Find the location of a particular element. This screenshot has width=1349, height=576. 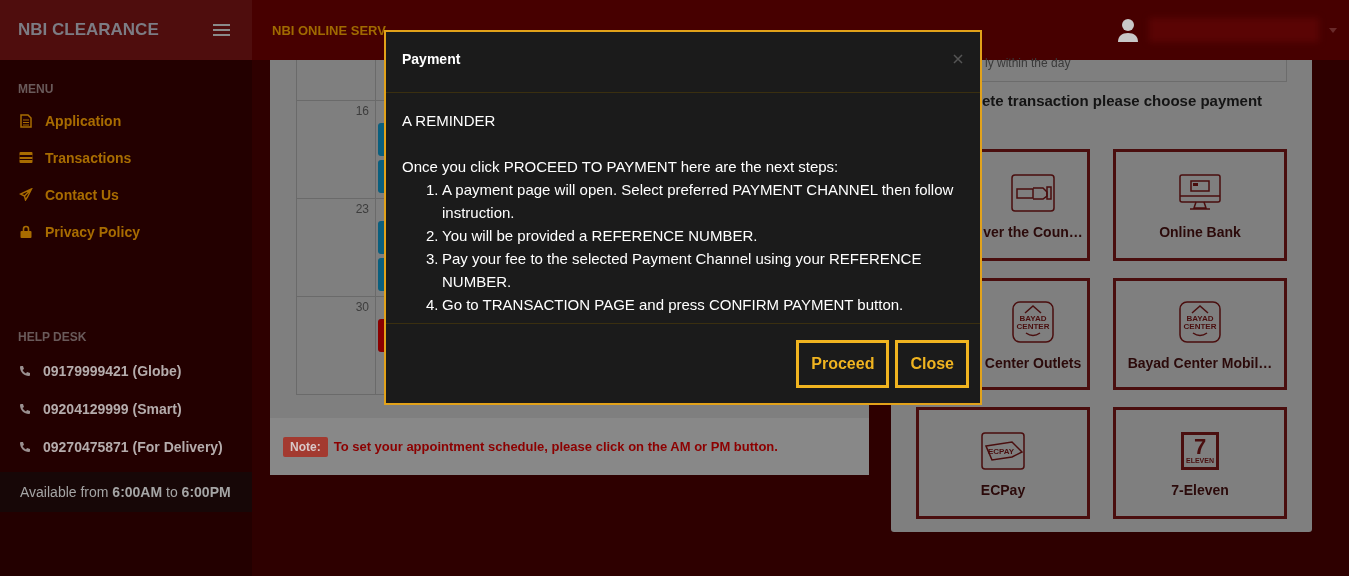

menu-item: Application is located at coordinates (126, 120).